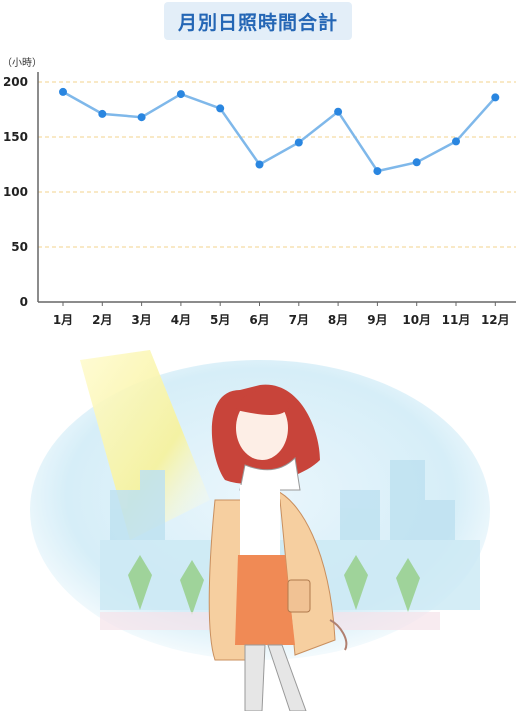 This screenshot has height=711, width=516. What do you see at coordinates (299, 320) in the screenshot?
I see `x-tick-label: 7月` at bounding box center [299, 320].